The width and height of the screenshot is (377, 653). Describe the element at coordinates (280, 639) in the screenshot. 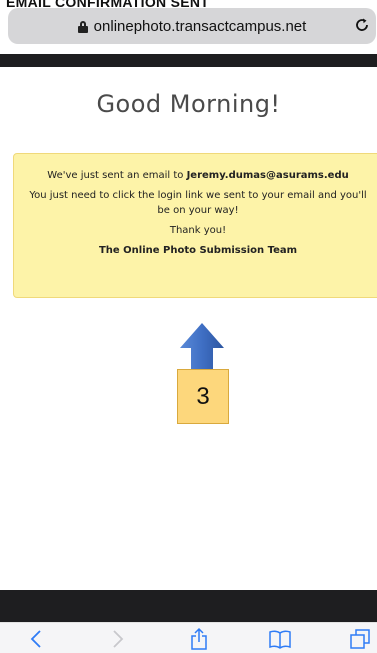

I see `bookmarks-icon` at that location.